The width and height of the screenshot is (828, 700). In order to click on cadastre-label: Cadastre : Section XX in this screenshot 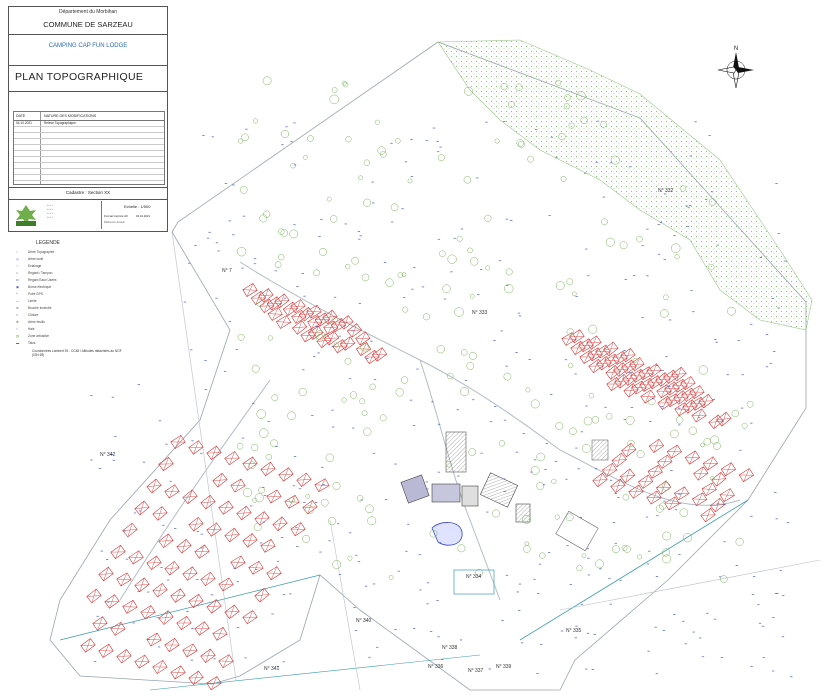, I will do `click(88, 192)`.